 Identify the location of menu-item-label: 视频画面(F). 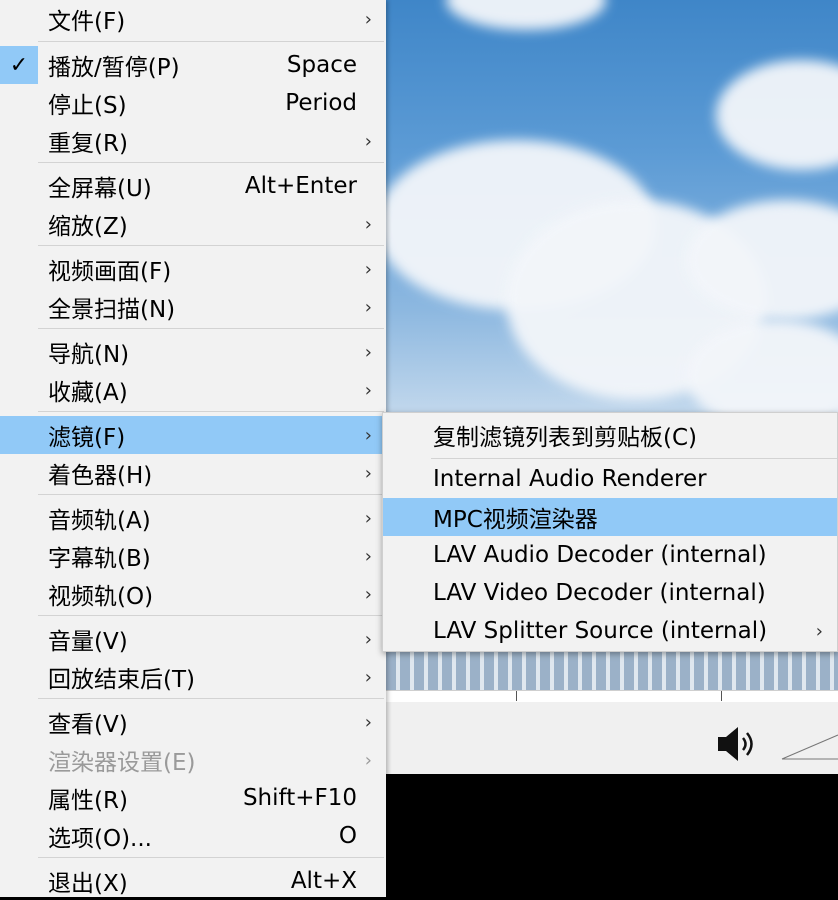
(110, 272).